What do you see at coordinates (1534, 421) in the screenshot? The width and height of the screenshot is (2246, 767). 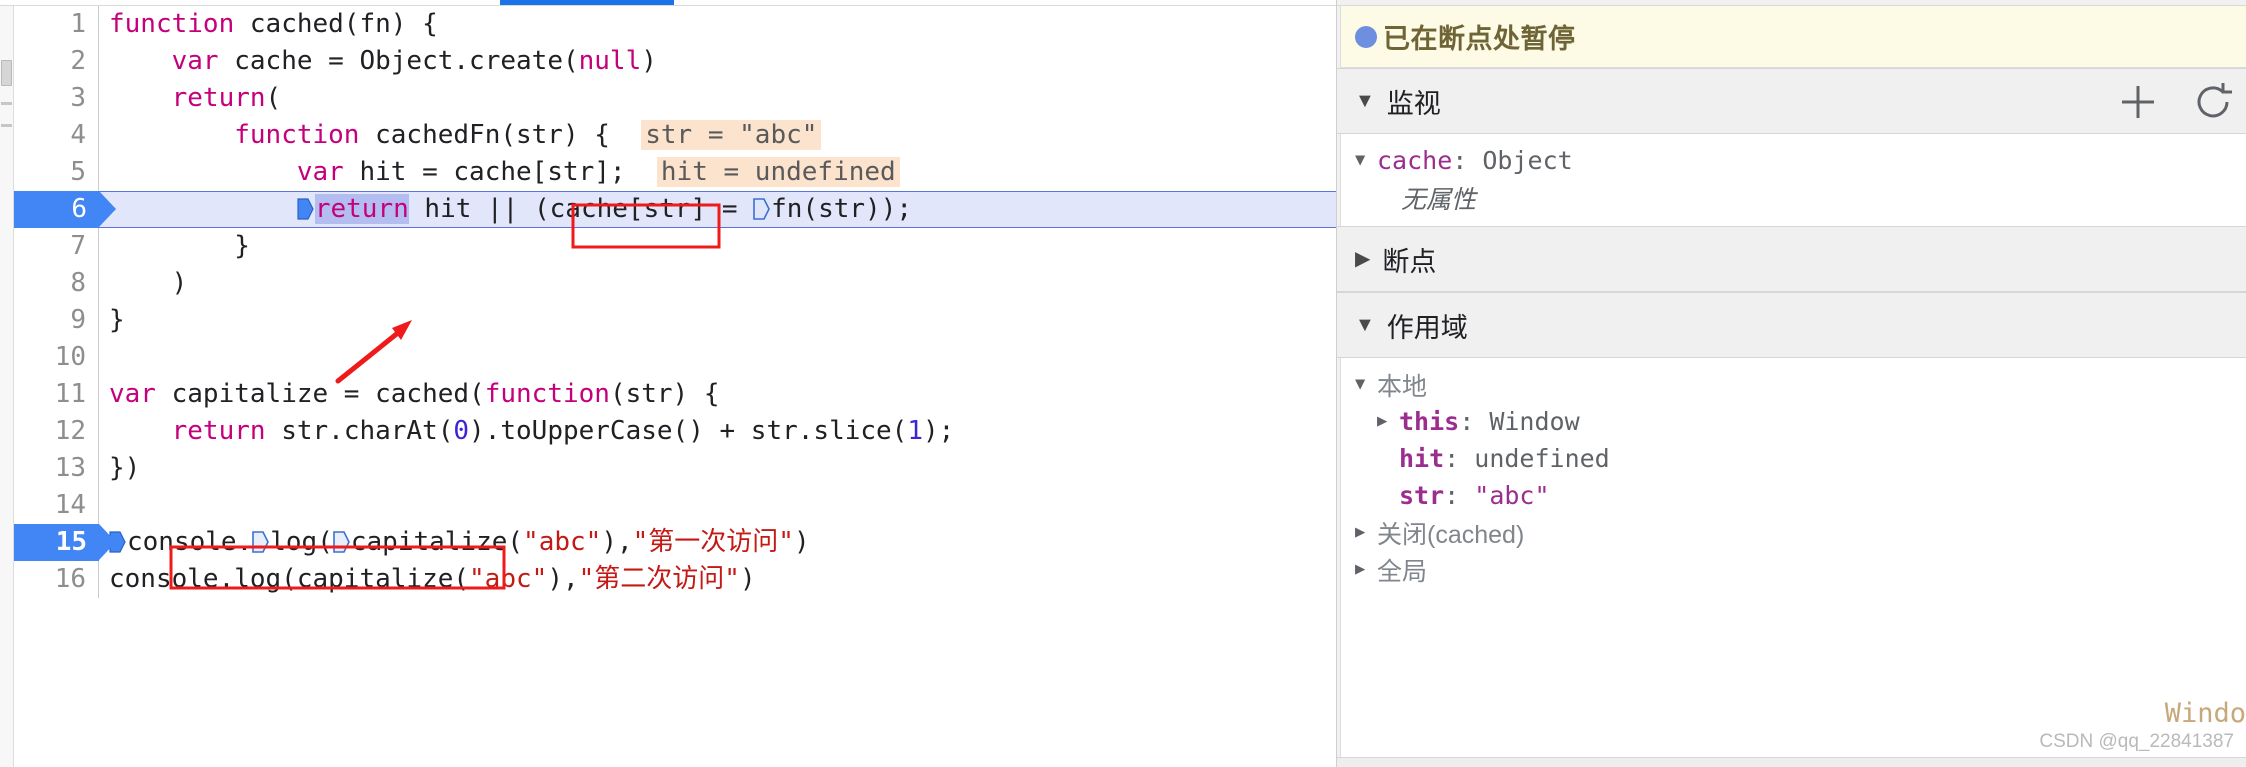 I see `scope-prop-value: Window` at bounding box center [1534, 421].